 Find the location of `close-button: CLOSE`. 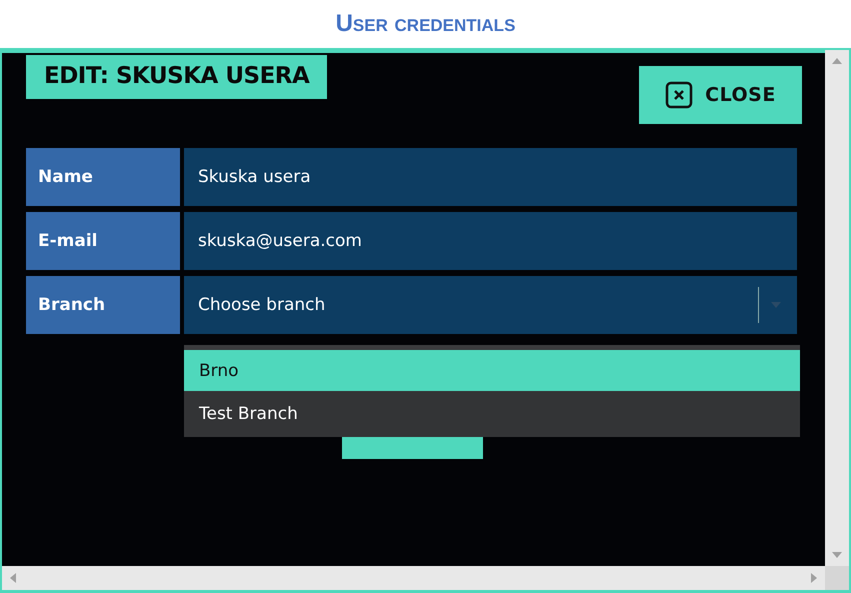

close-button: CLOSE is located at coordinates (720, 95).